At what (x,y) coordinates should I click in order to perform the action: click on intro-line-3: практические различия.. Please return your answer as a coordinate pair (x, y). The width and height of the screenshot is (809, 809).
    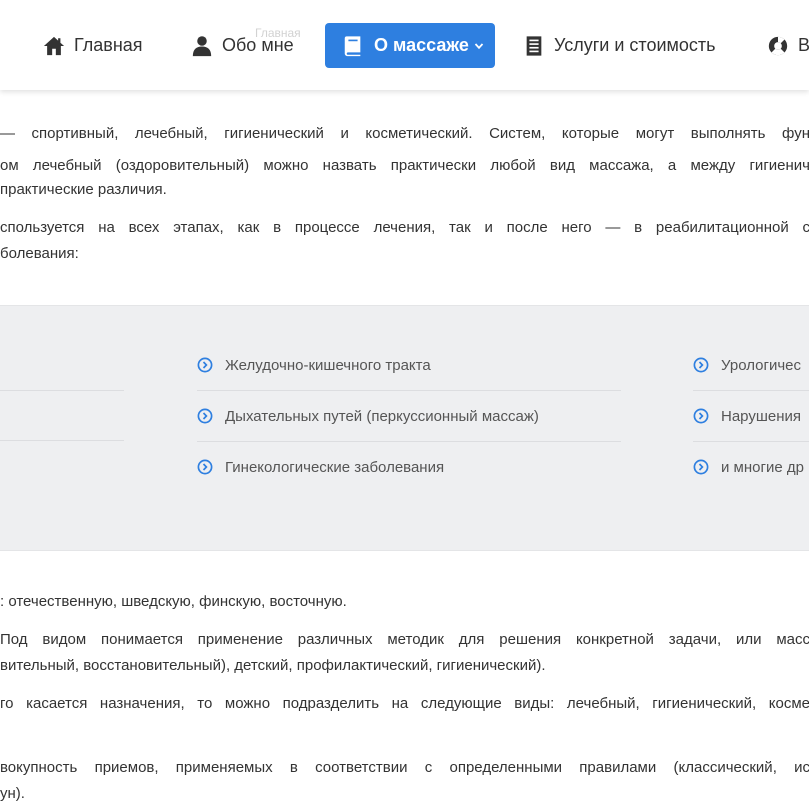
    Looking at the image, I should click on (83, 189).